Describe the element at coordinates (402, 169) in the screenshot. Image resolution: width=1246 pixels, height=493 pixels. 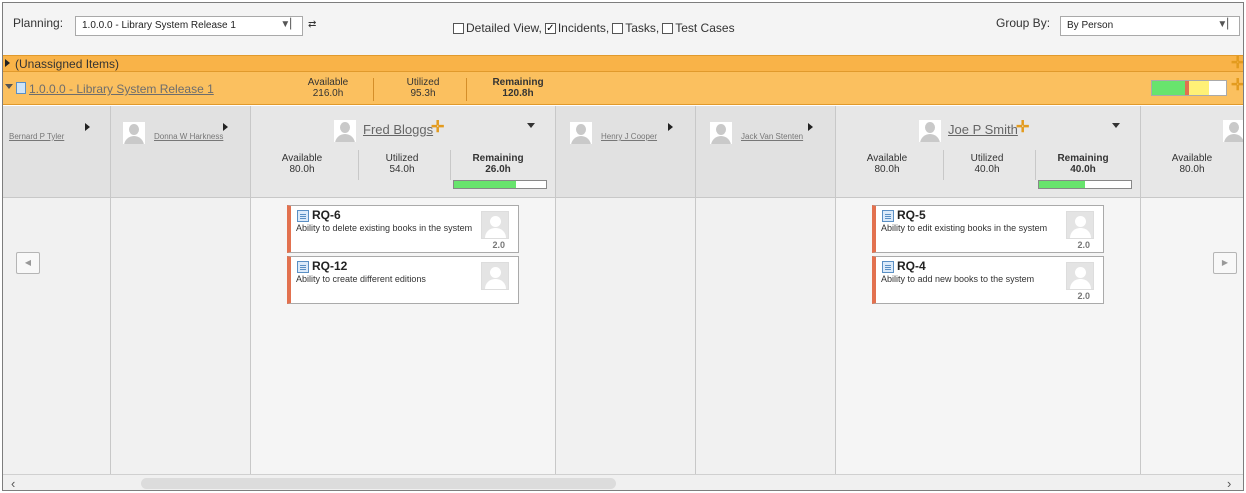
I see `utilized-value: 54.0h` at that location.